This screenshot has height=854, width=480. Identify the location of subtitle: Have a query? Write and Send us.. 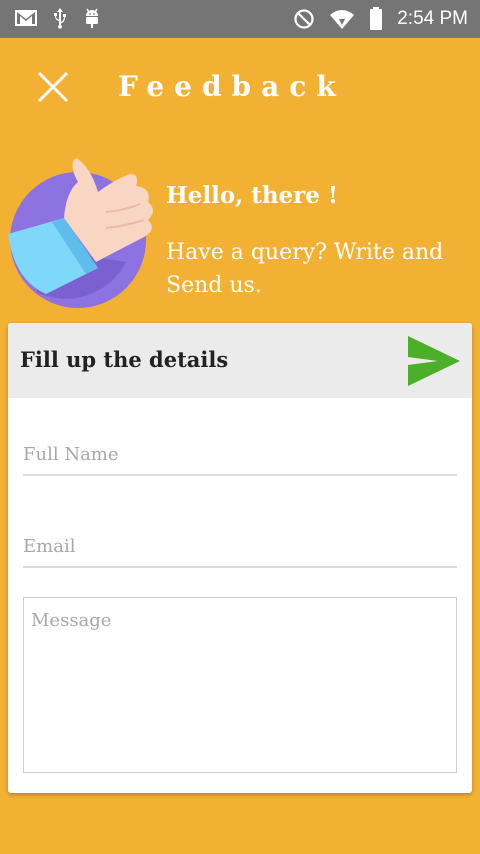
(305, 269).